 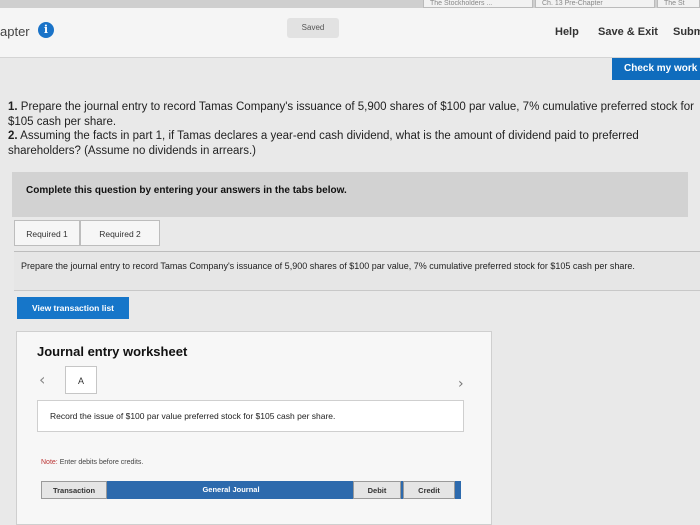 I want to click on worksheet-page-a: A, so click(x=81, y=380).